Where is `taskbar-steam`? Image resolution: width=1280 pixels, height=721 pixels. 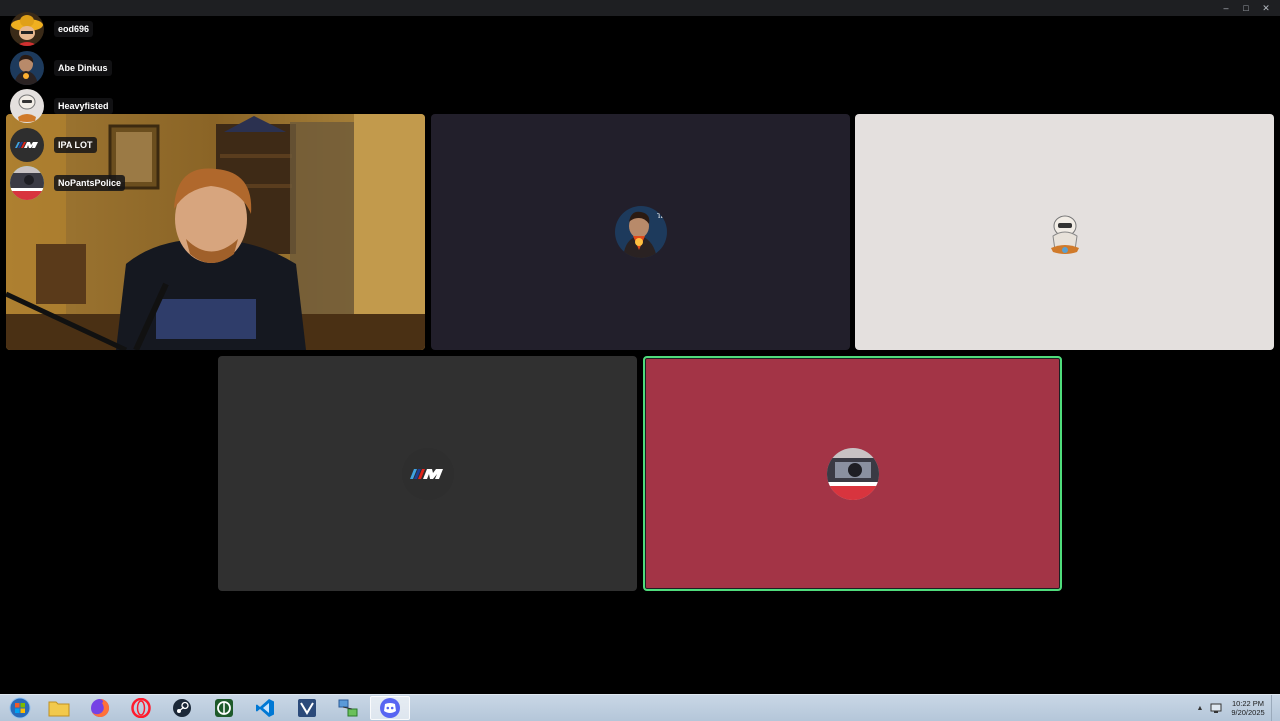
taskbar-steam is located at coordinates (182, 708).